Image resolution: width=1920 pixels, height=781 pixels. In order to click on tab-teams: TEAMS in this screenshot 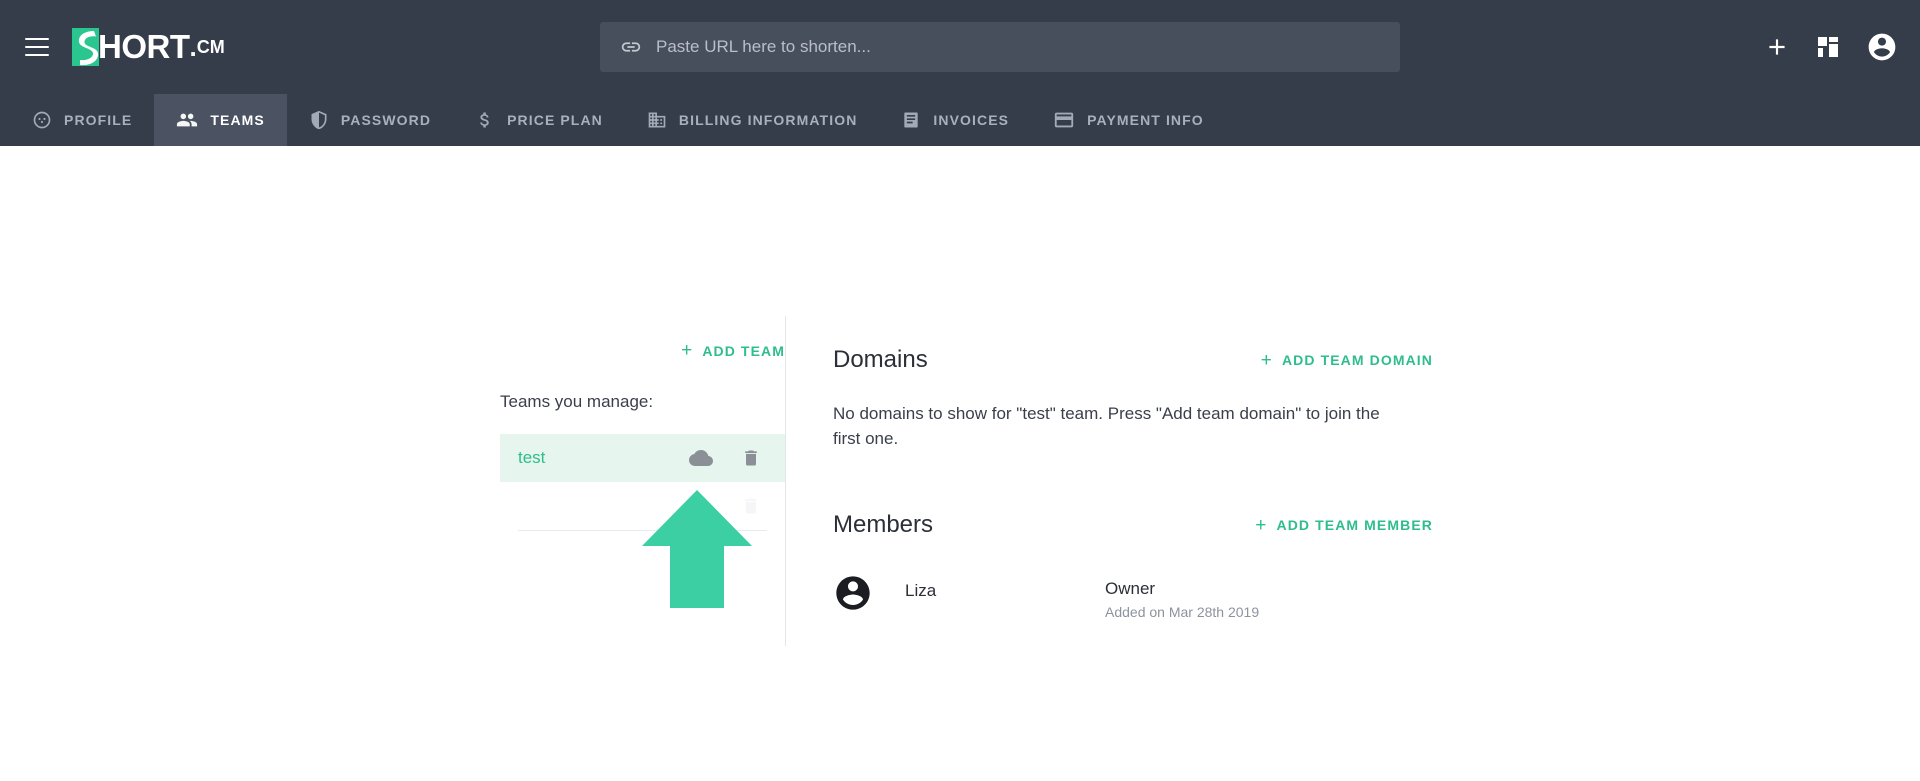, I will do `click(220, 120)`.